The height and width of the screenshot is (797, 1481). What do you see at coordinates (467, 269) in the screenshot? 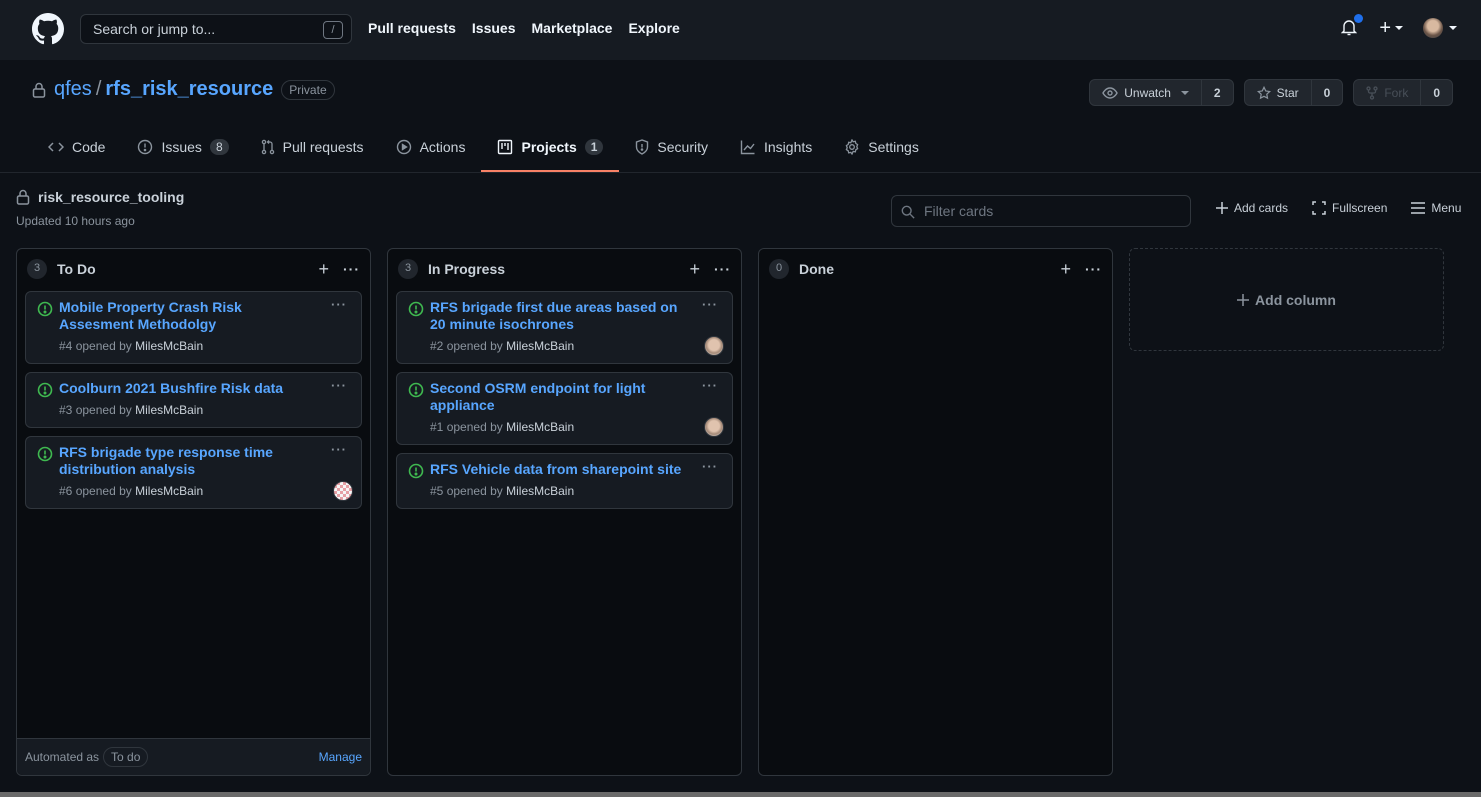
I see `column-name: In Progress` at bounding box center [467, 269].